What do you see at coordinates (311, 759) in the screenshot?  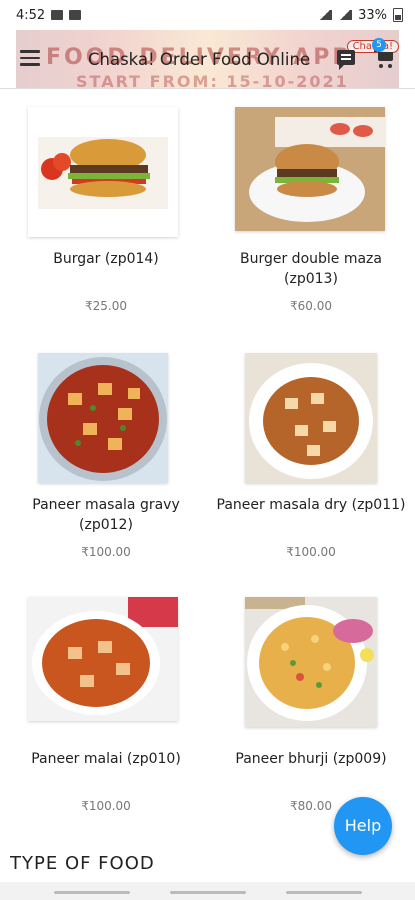 I see `product-name: Paneer bhurji (zp009)` at bounding box center [311, 759].